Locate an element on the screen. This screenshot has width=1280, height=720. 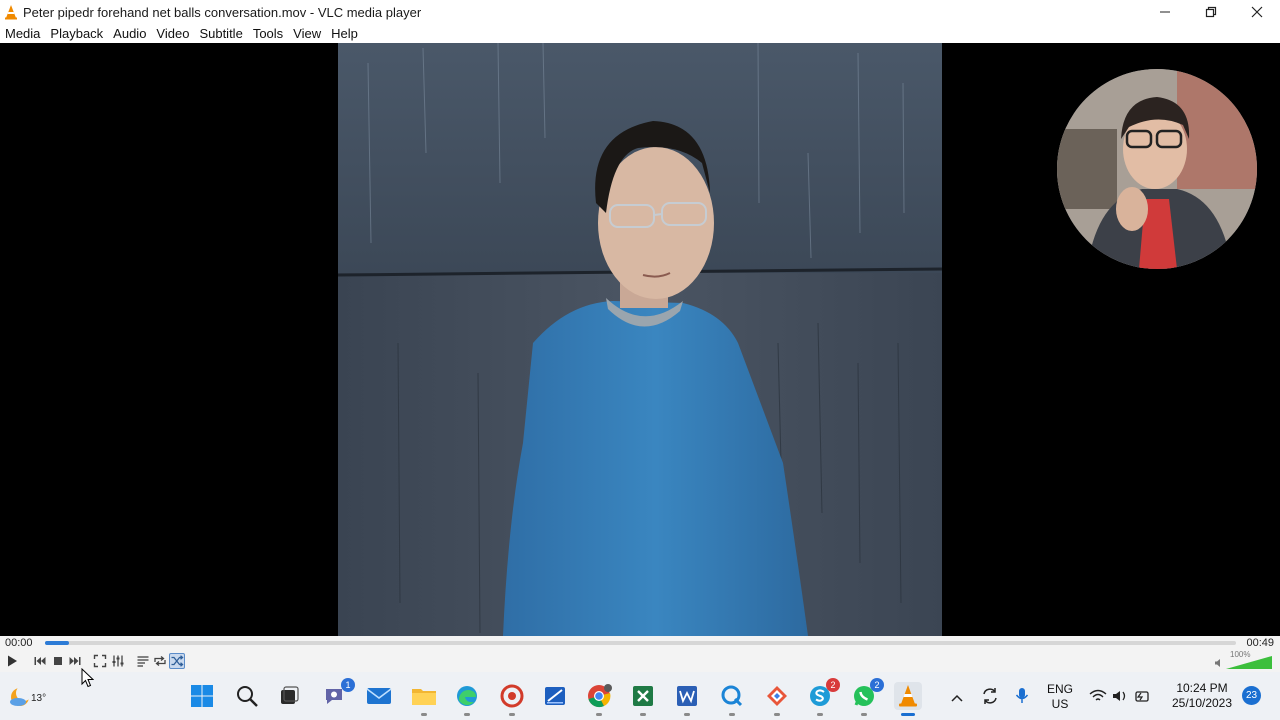
skype-badge: 2 is located at coordinates (833, 685).